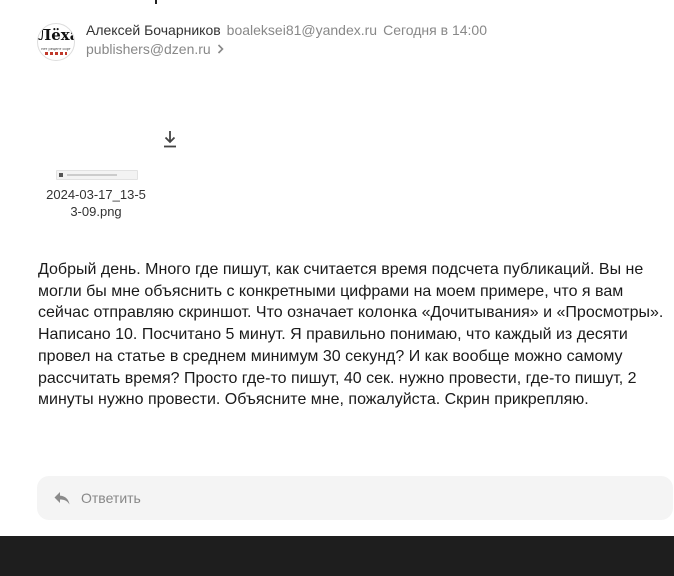  I want to click on download-icon, so click(170, 139).